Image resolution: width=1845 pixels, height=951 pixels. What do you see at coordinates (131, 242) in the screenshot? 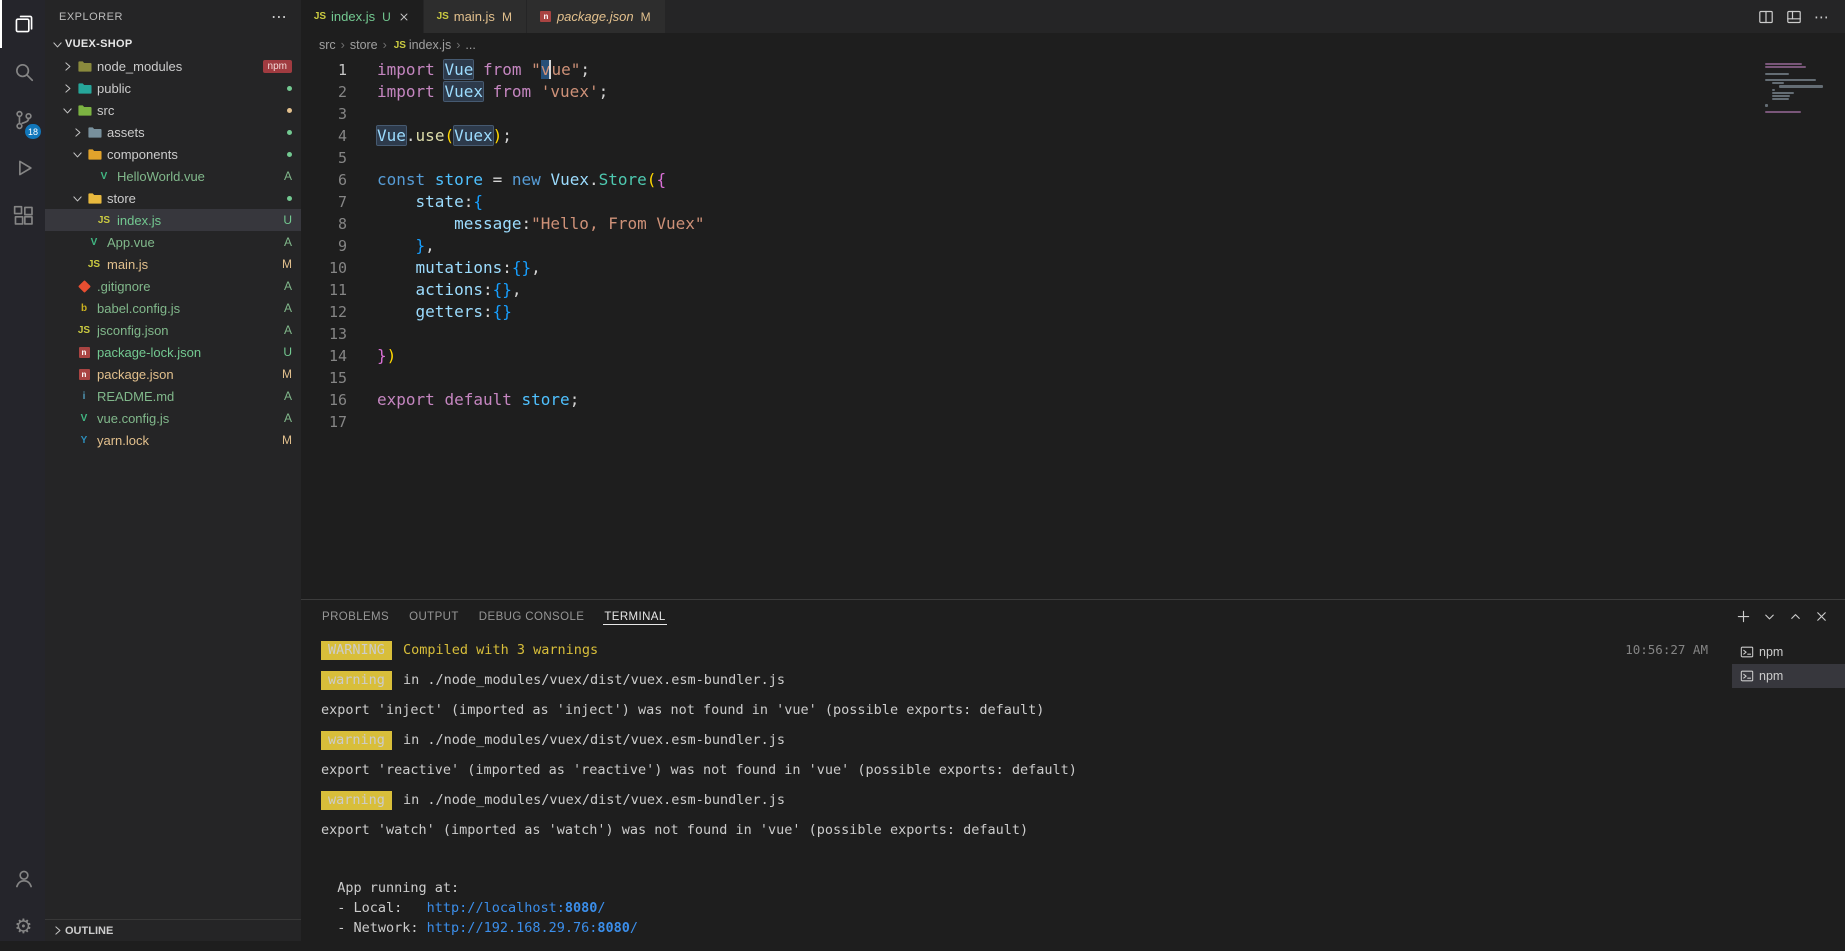
I see `file-name: App.vue` at bounding box center [131, 242].